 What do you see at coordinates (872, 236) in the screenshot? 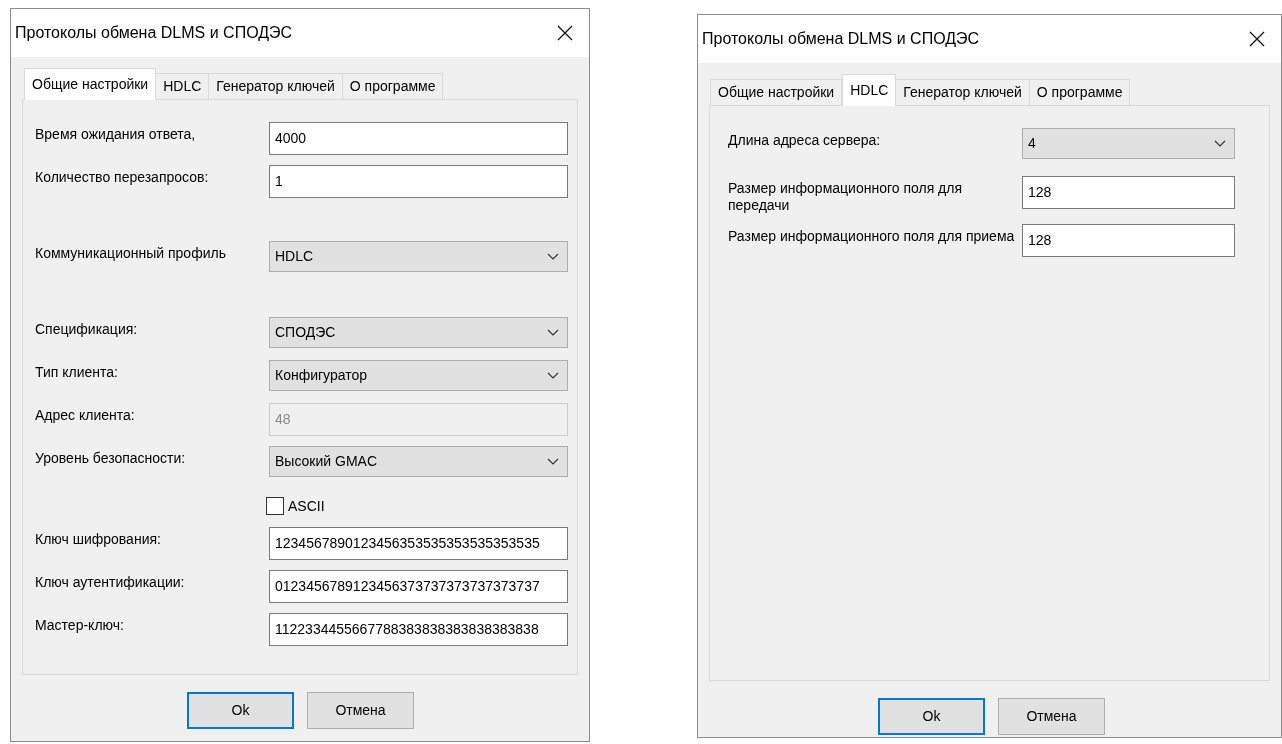
I see `field-label: Размер информационного поля для приема` at bounding box center [872, 236].